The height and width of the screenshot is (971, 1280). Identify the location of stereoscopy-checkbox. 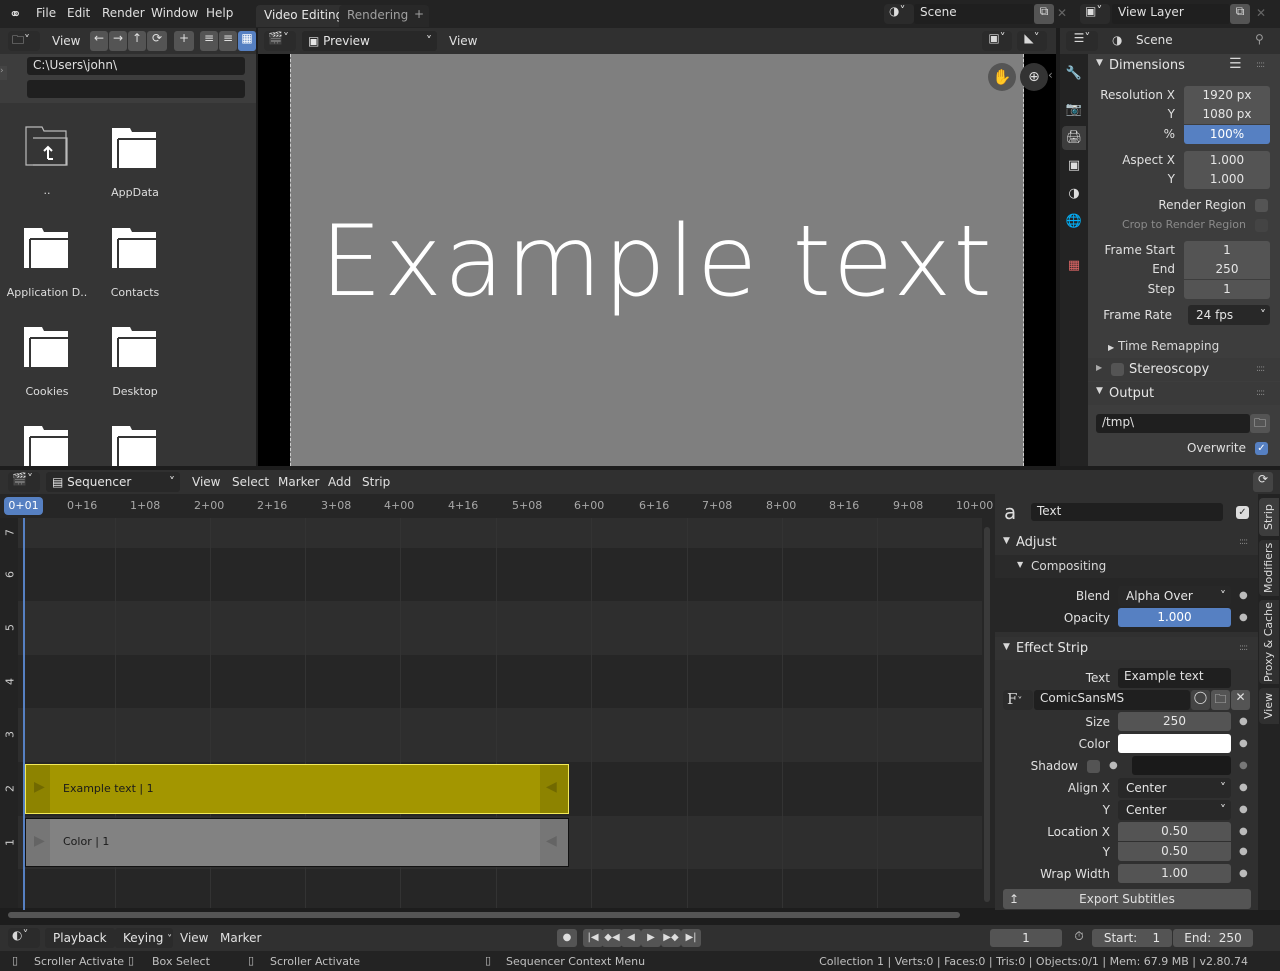
(1117, 369).